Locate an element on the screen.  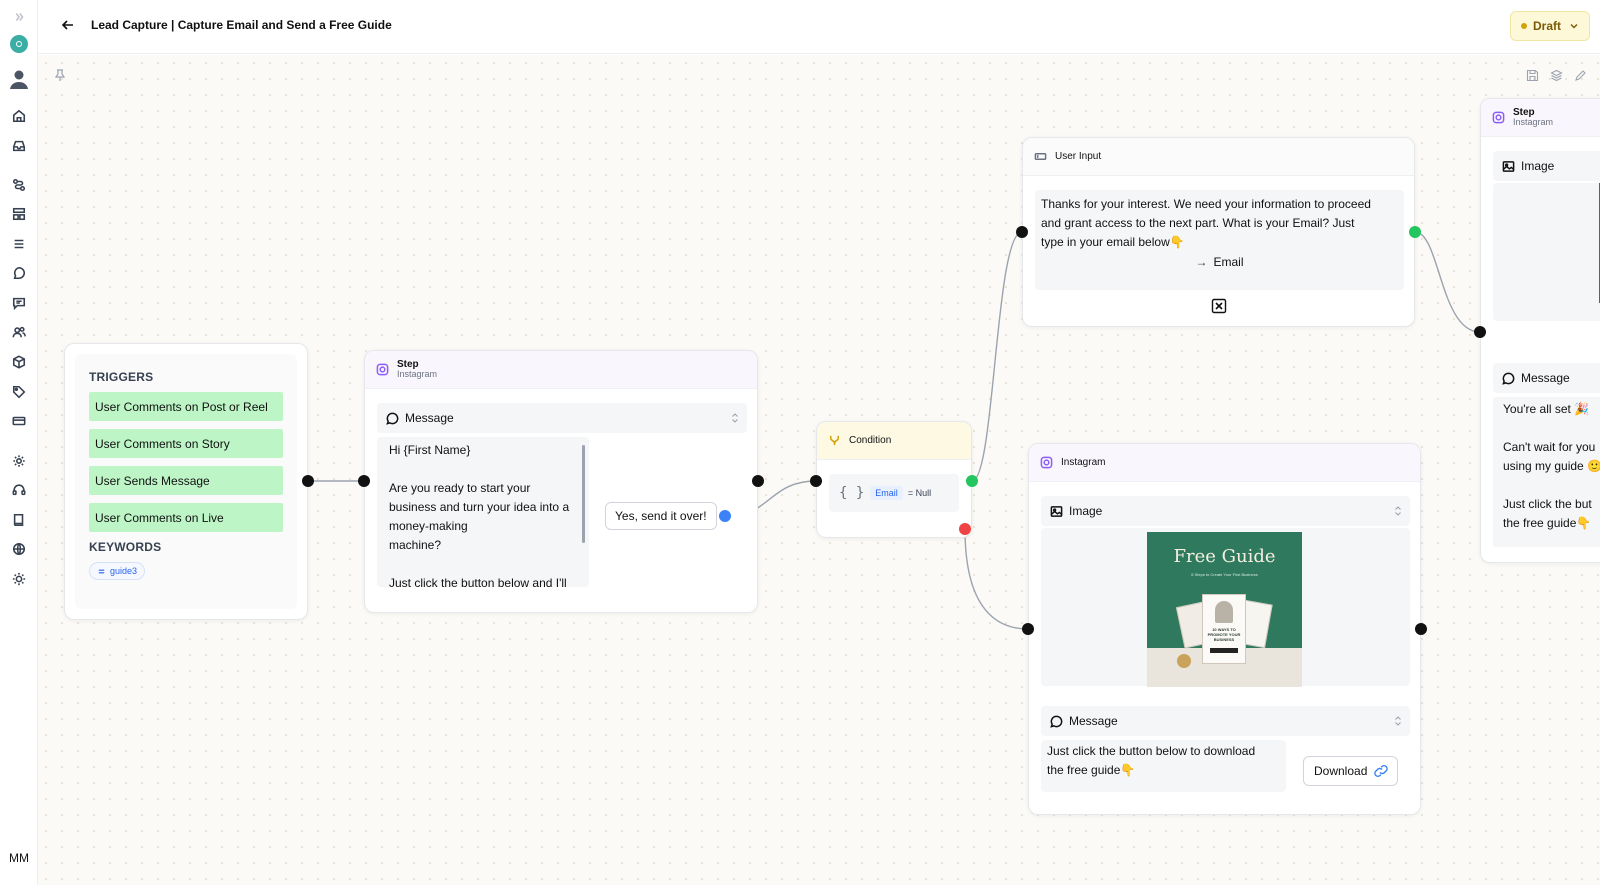
triggers-output-port is located at coordinates (308, 481).